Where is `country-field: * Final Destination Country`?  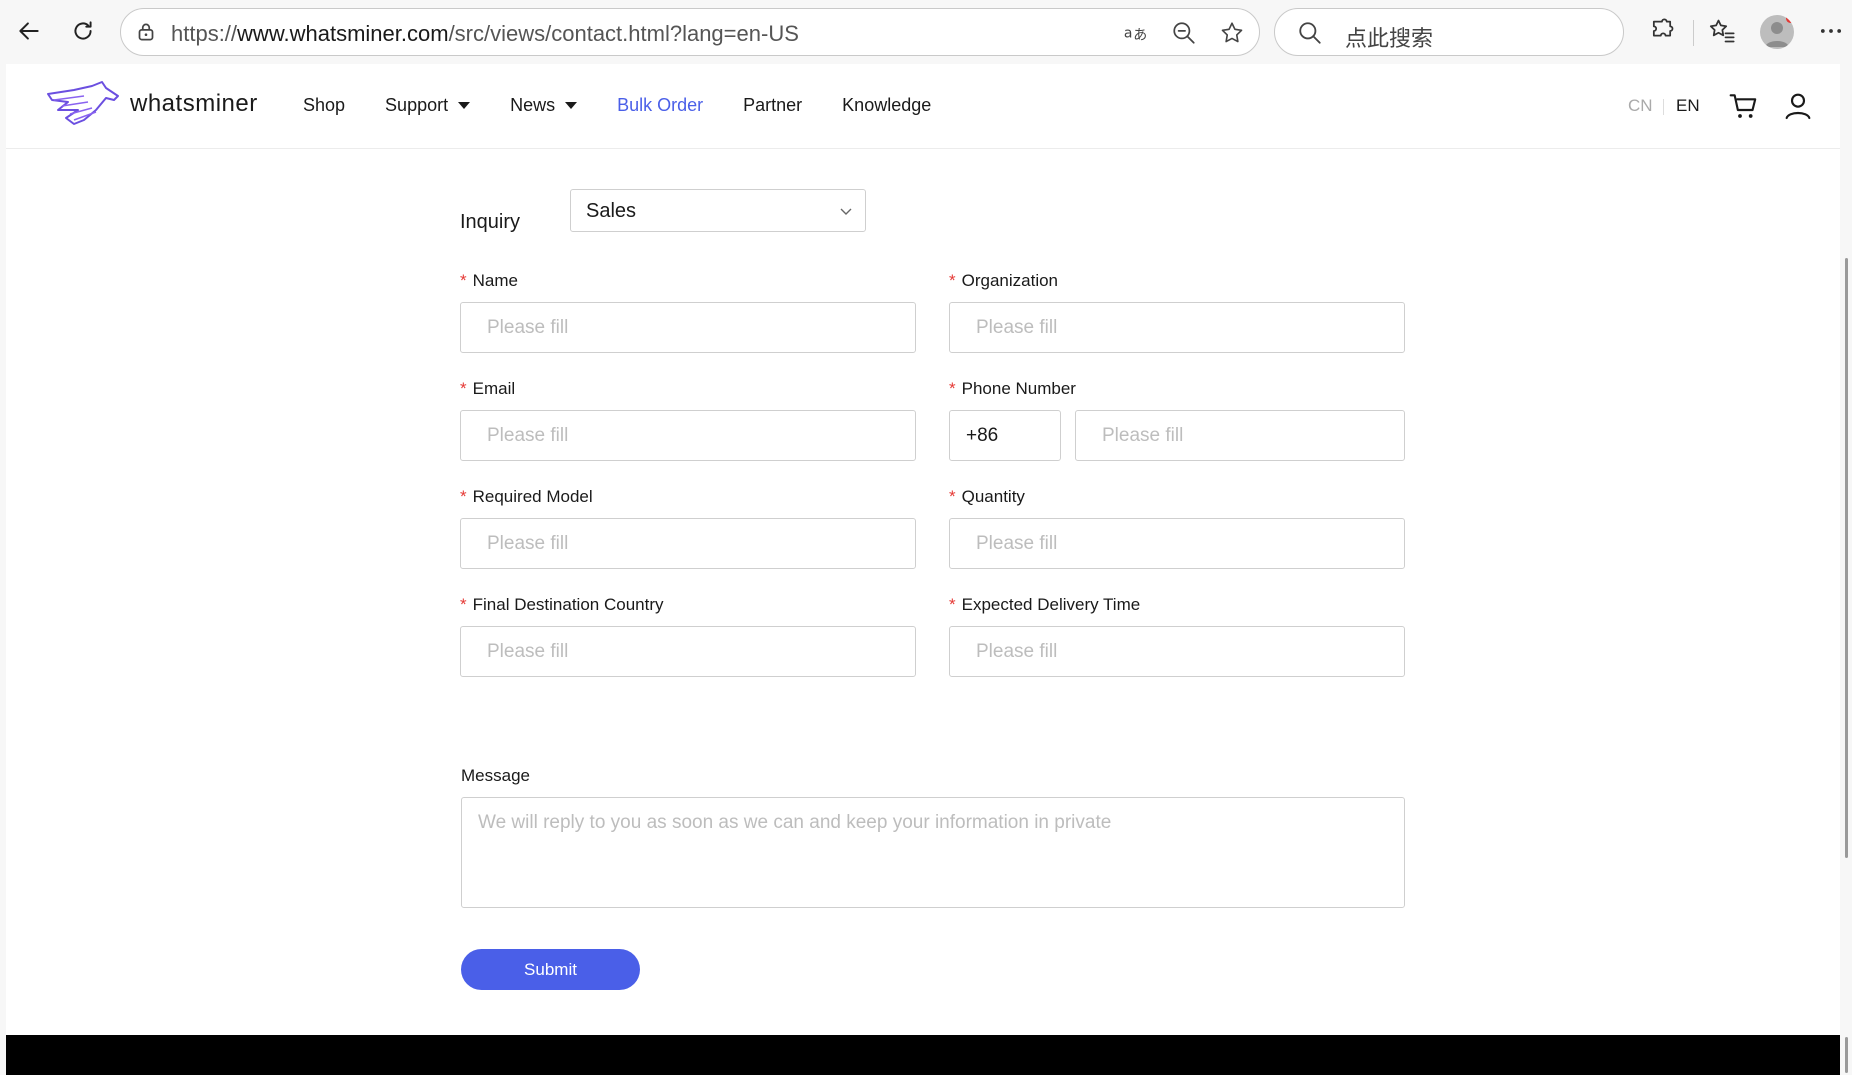 country-field: * Final Destination Country is located at coordinates (688, 635).